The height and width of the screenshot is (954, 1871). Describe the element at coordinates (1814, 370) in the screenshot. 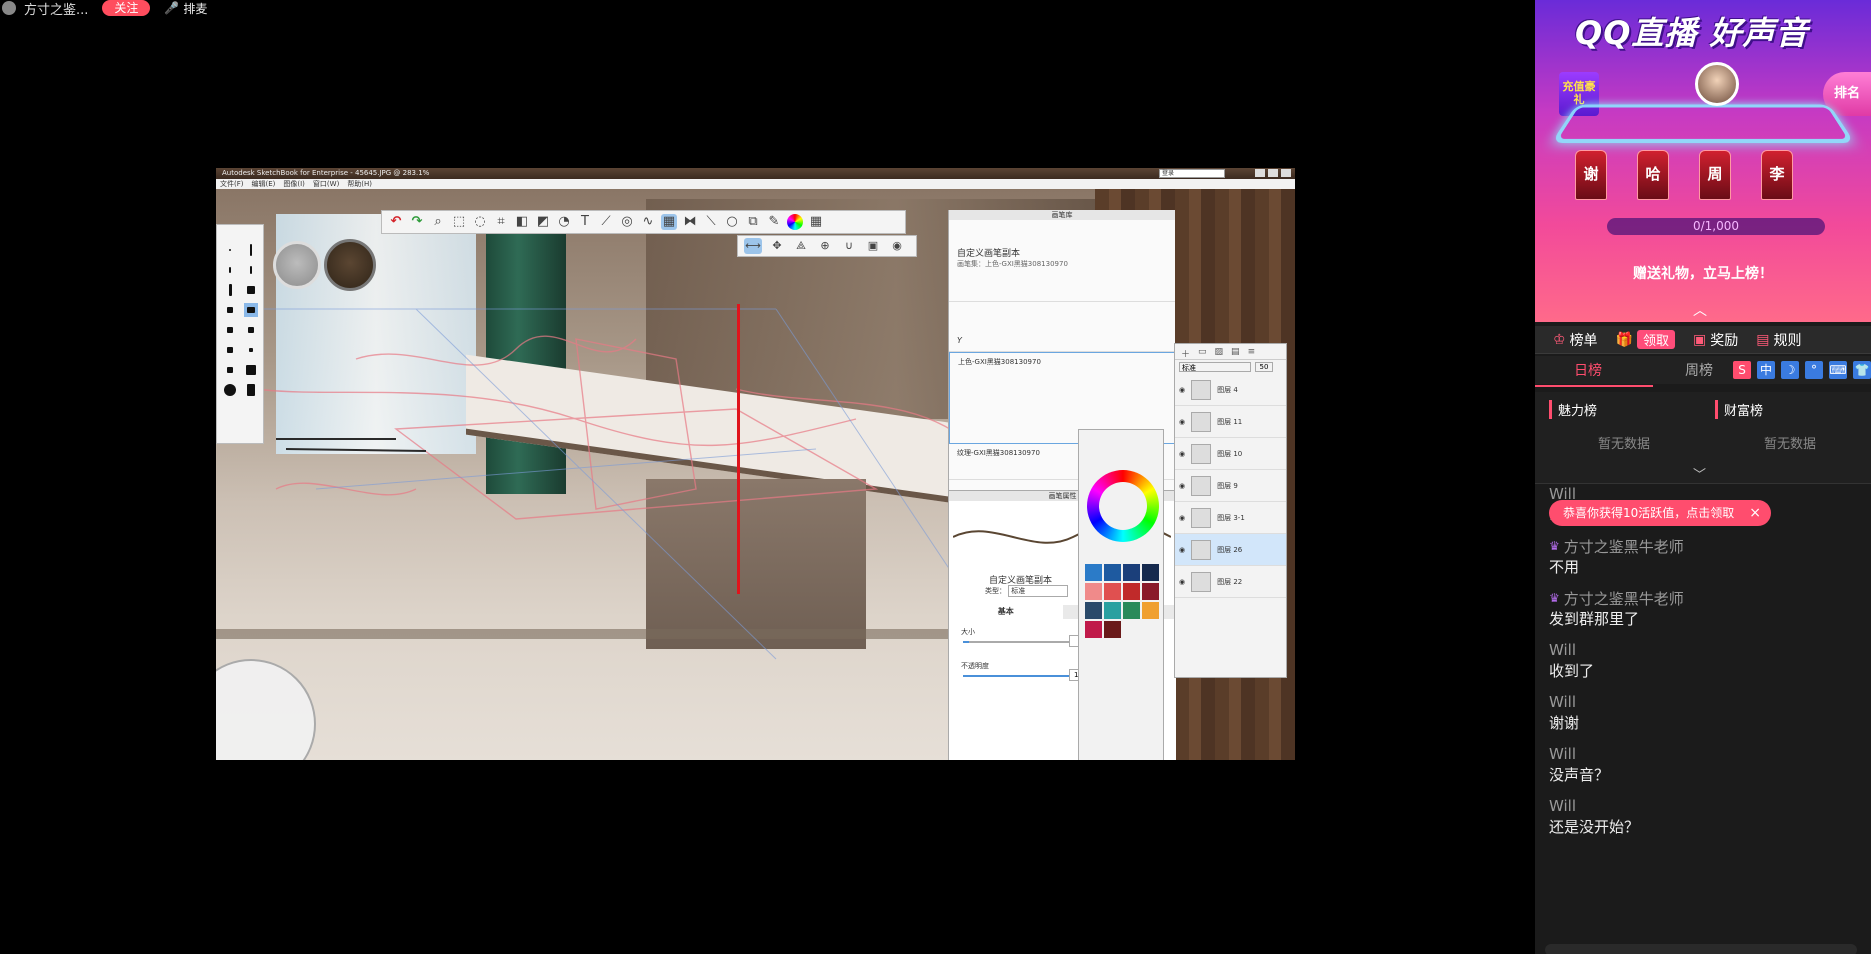

I see `ime-punct: °` at that location.